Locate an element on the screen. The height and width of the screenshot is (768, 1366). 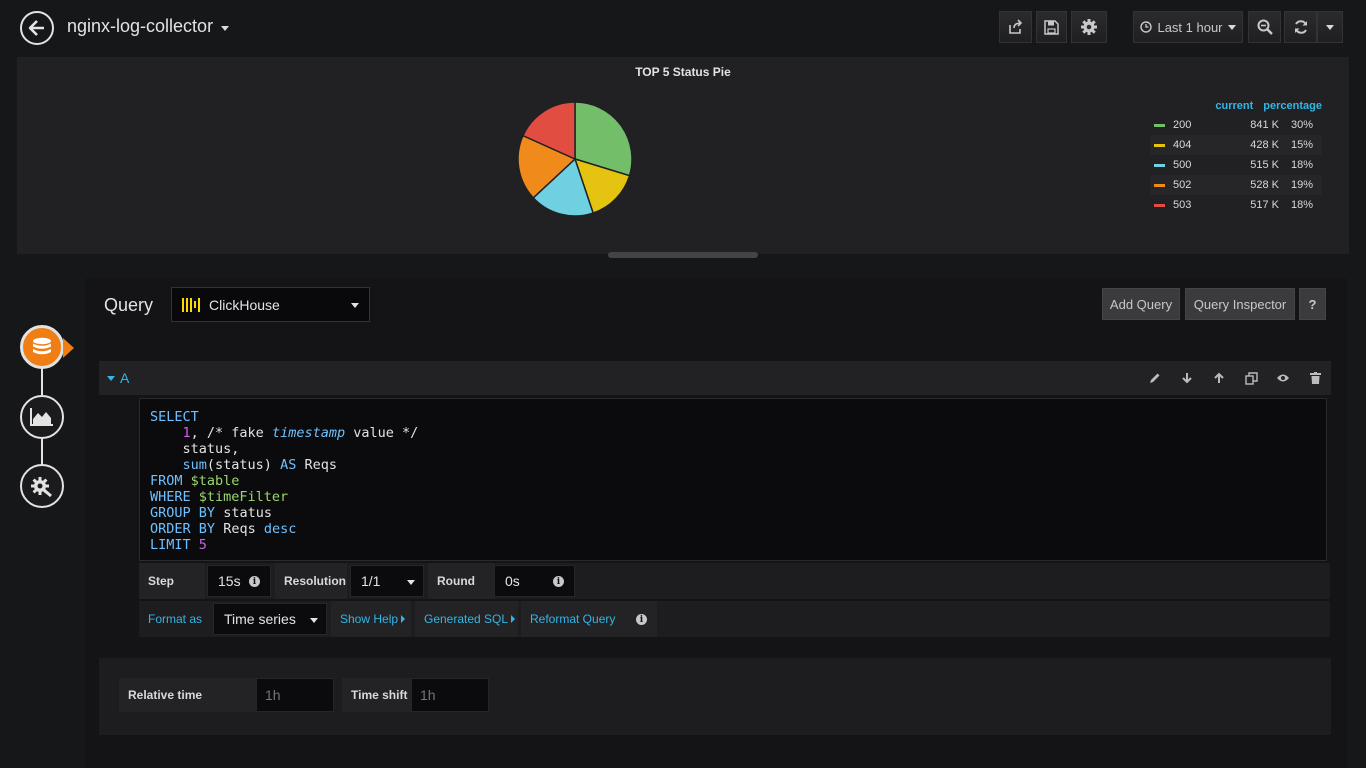
area-chart-icon is located at coordinates (41, 417).